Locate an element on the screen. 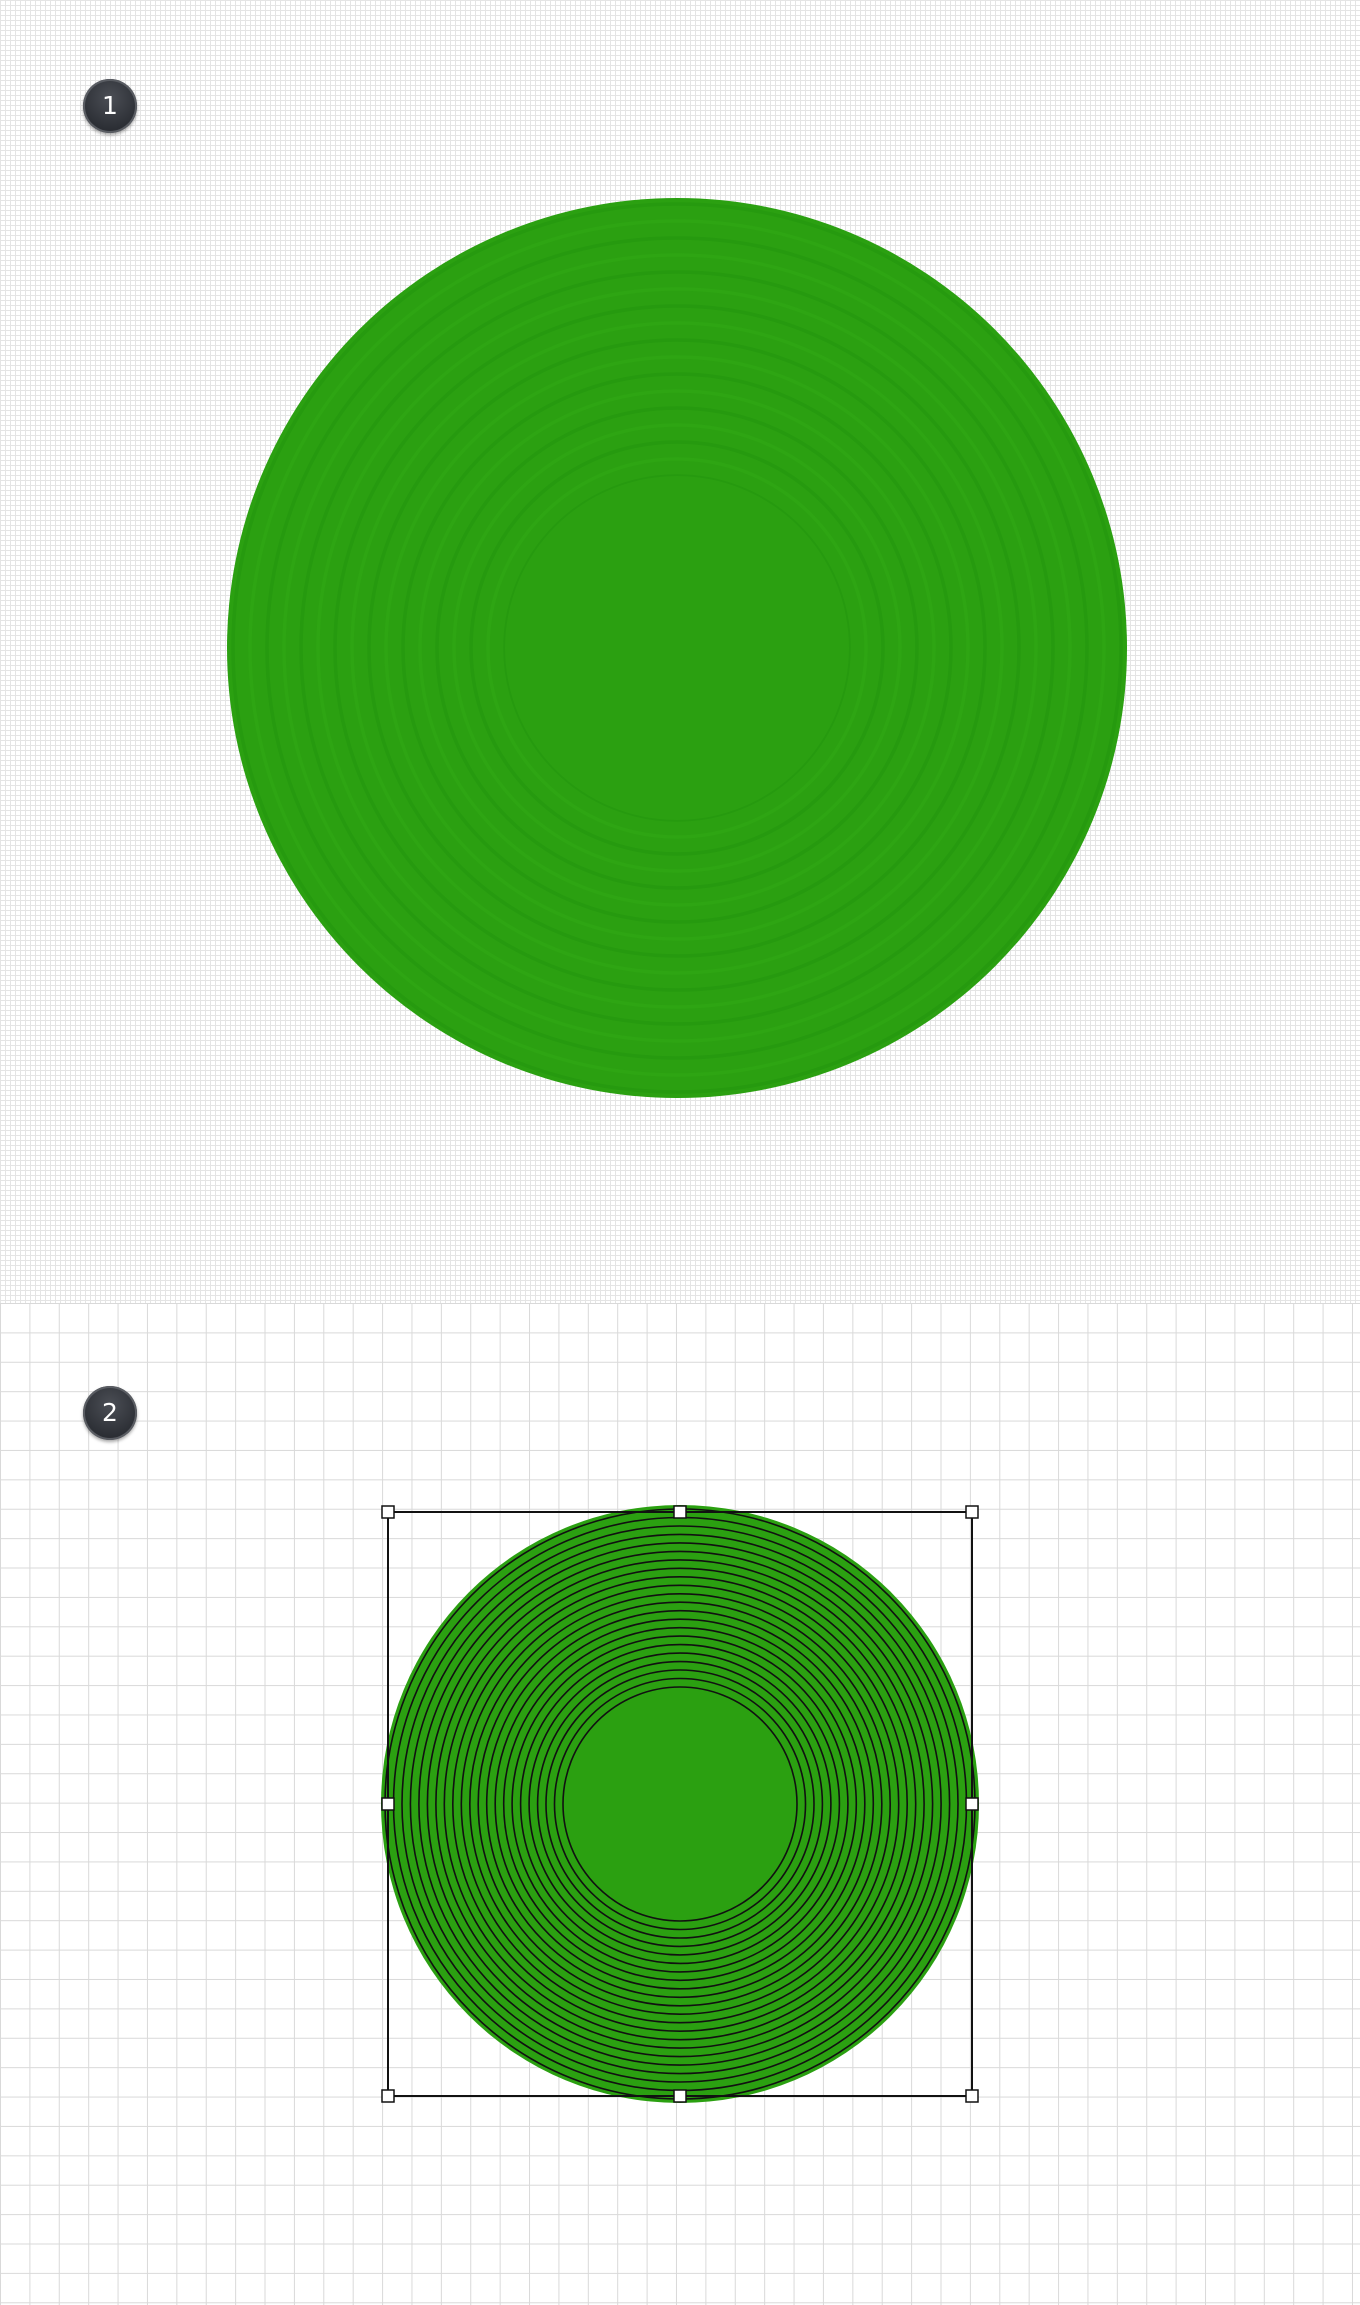 Image resolution: width=1360 pixels, height=2305 pixels. resize-handle-top-right is located at coordinates (972, 1512).